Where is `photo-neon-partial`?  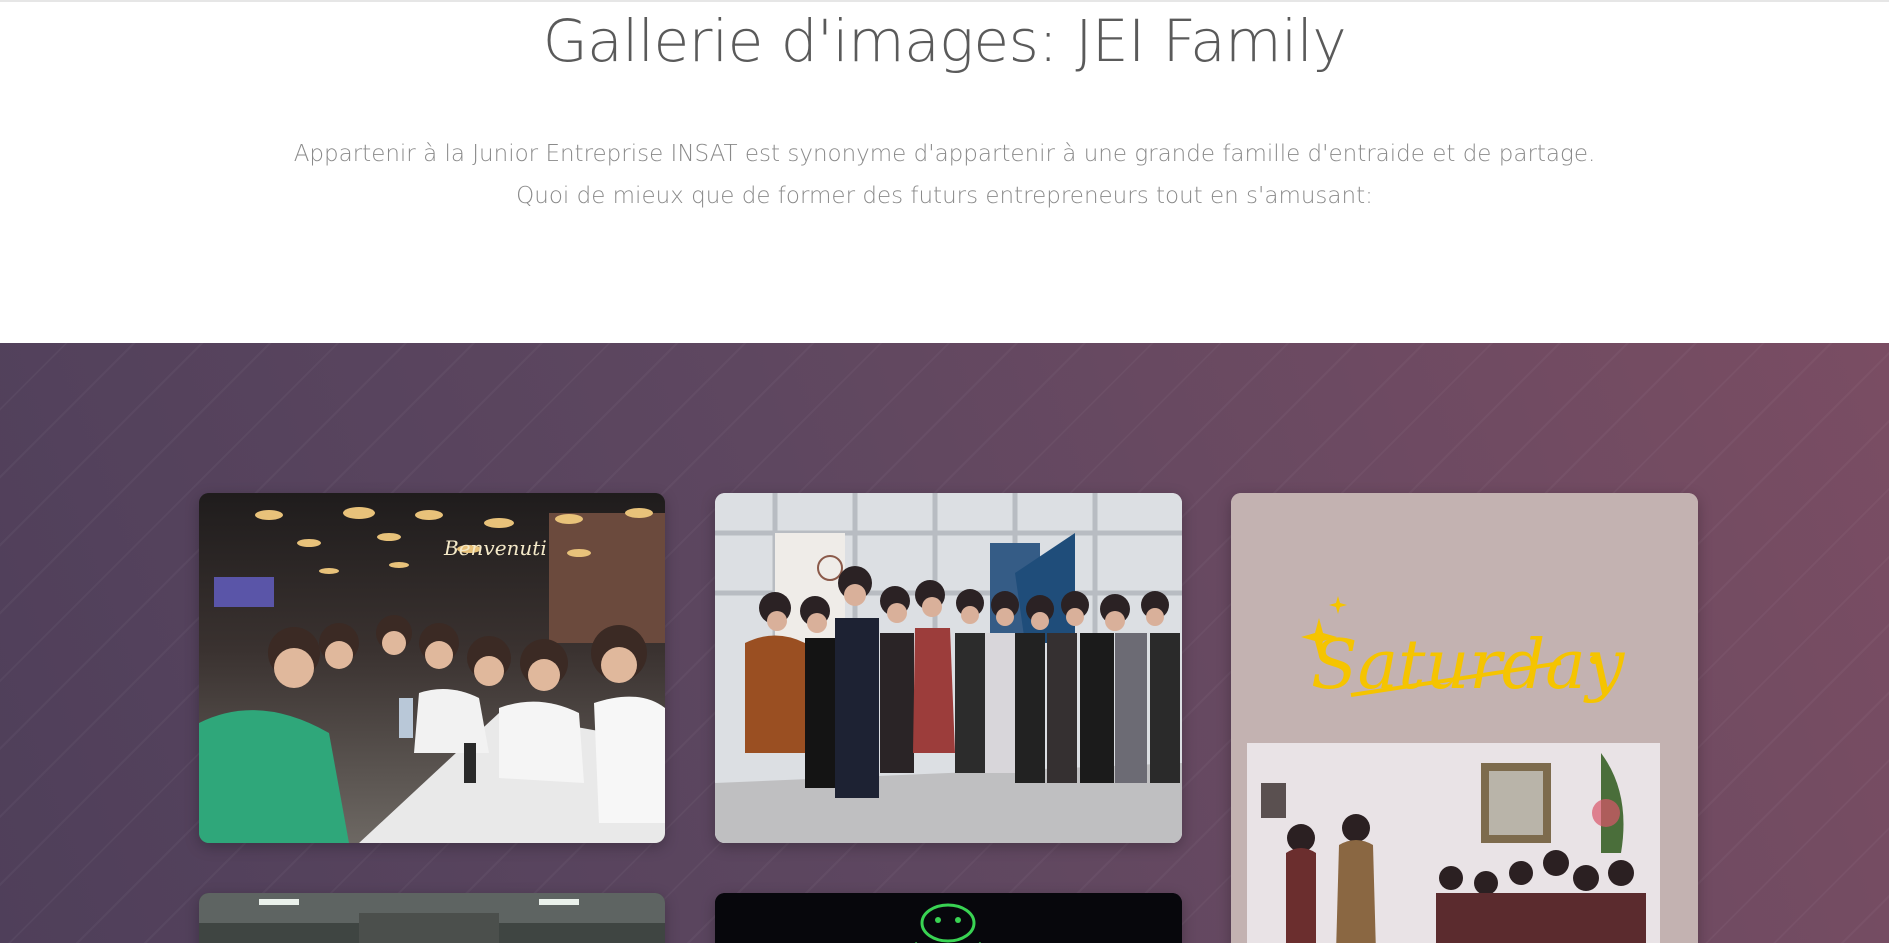
photo-neon-partial is located at coordinates (948, 918).